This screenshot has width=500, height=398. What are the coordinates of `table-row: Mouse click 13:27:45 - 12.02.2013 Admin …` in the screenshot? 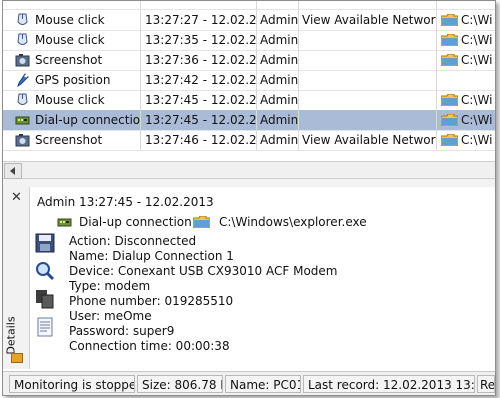 It's located at (249, 100).